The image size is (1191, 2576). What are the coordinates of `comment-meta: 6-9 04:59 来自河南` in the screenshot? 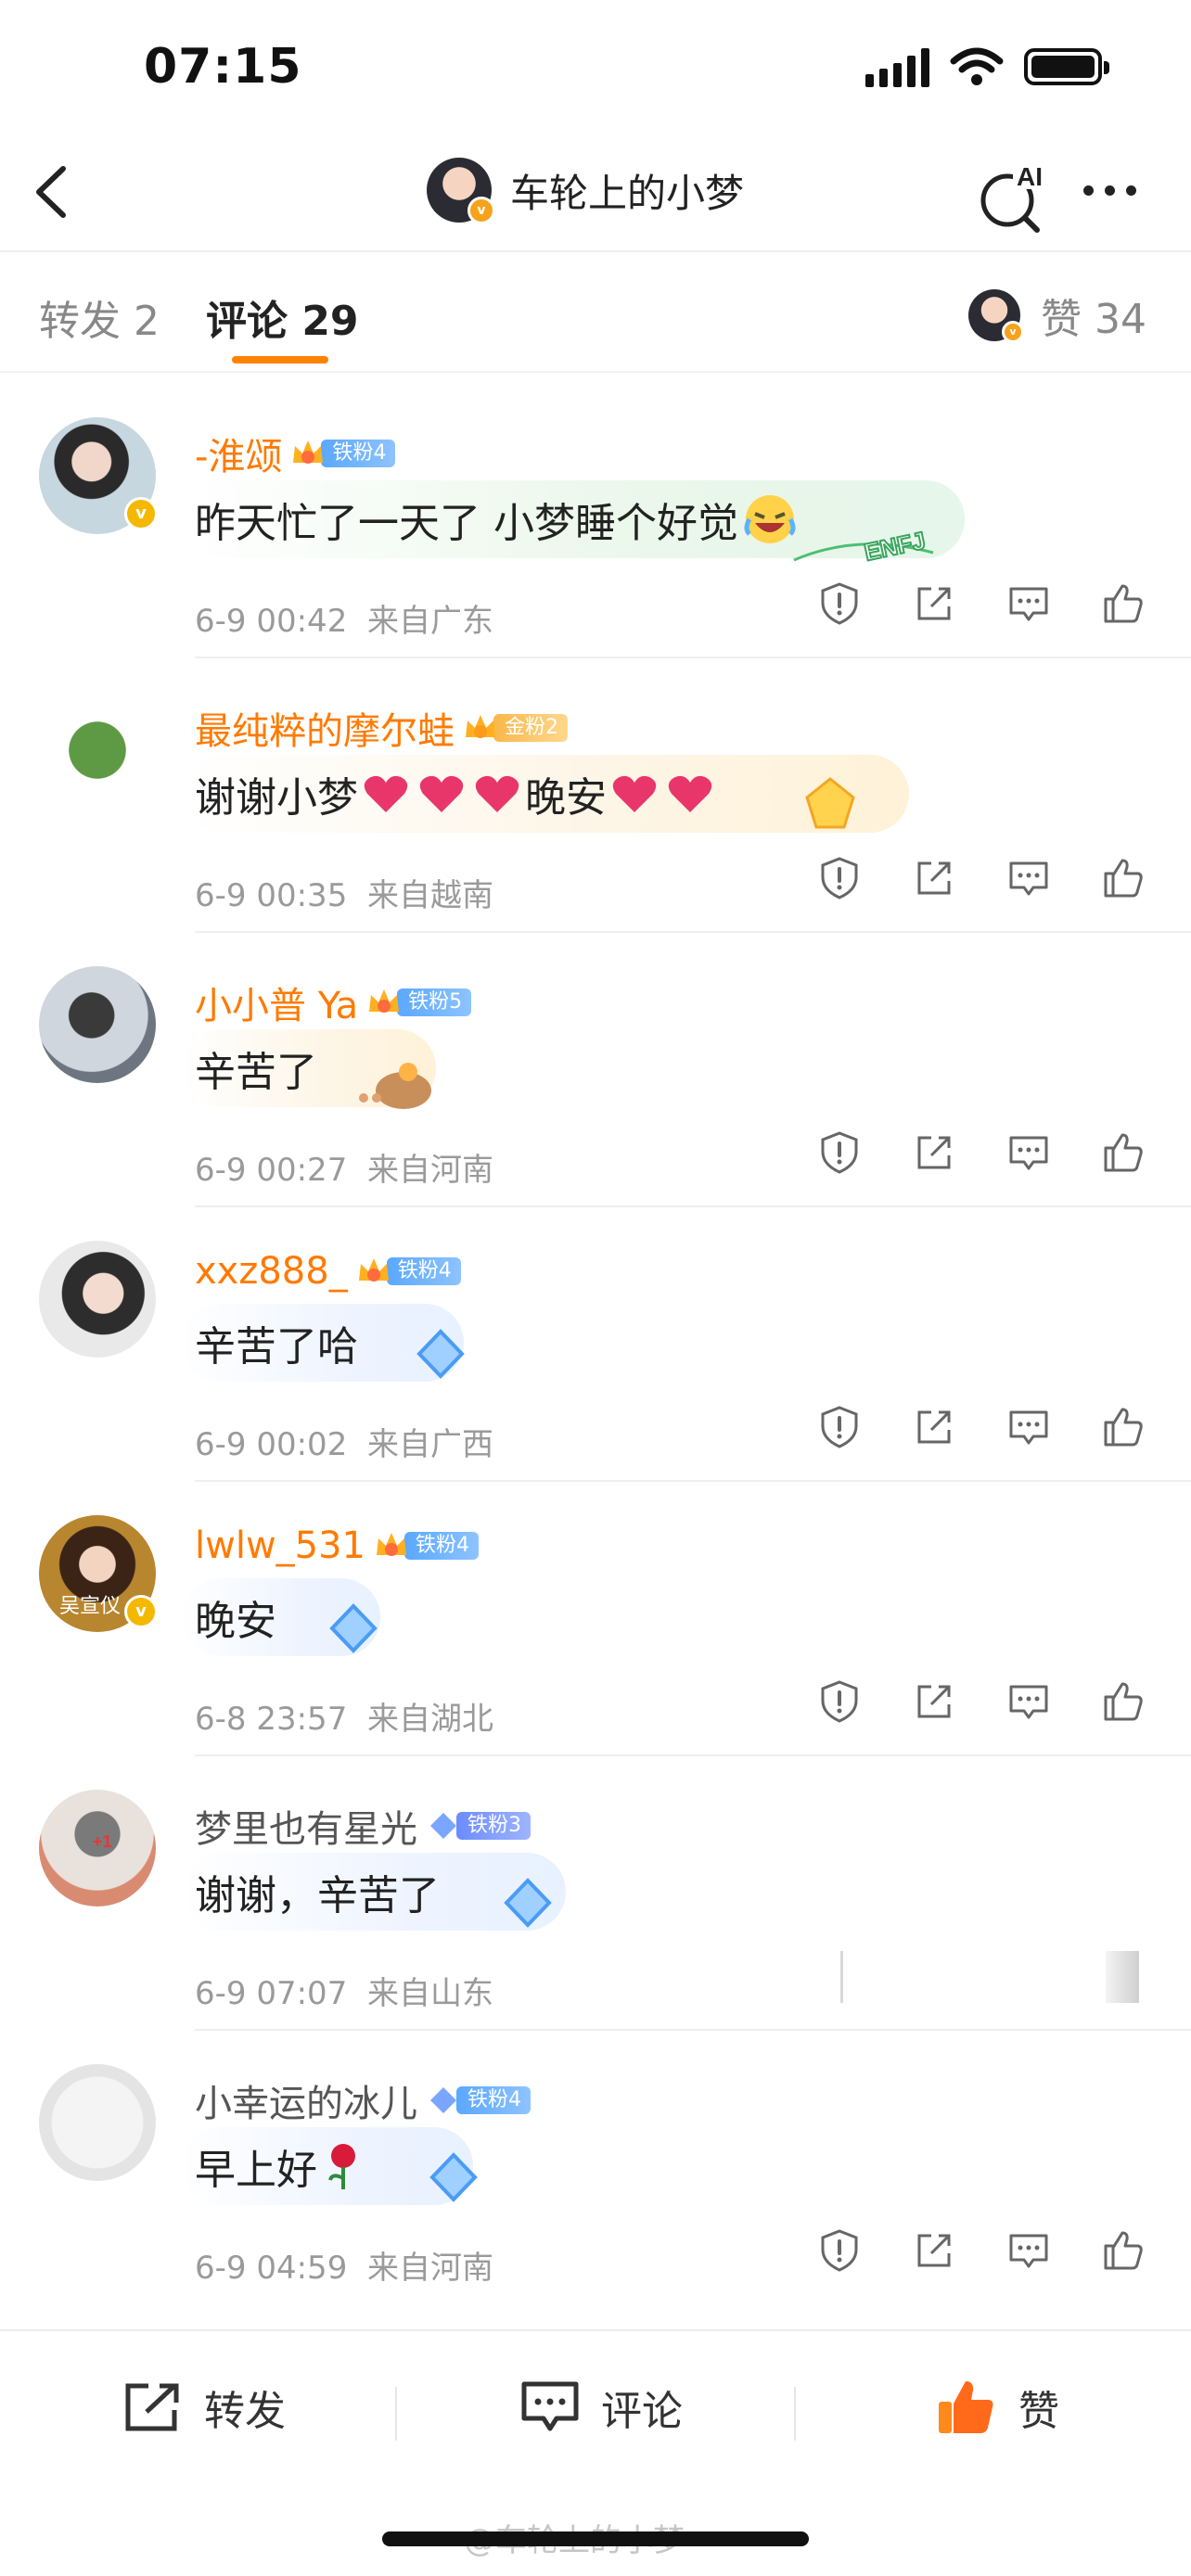 It's located at (344, 2265).